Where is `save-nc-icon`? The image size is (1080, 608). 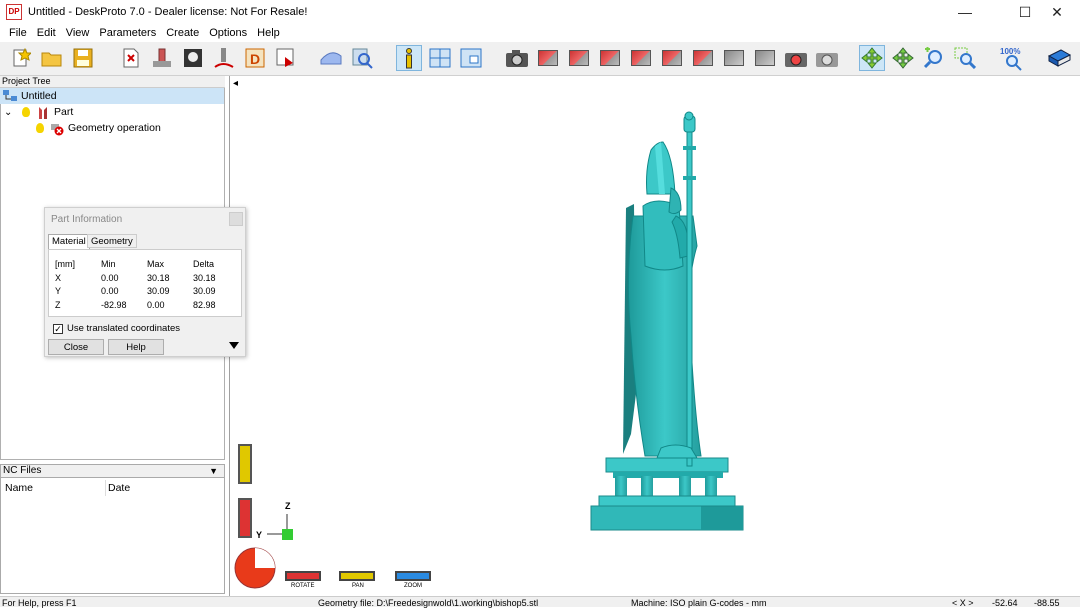
save-nc-icon is located at coordinates (286, 58).